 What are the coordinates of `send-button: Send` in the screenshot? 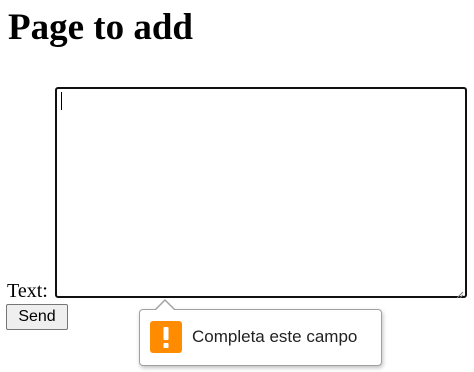 It's located at (37, 317).